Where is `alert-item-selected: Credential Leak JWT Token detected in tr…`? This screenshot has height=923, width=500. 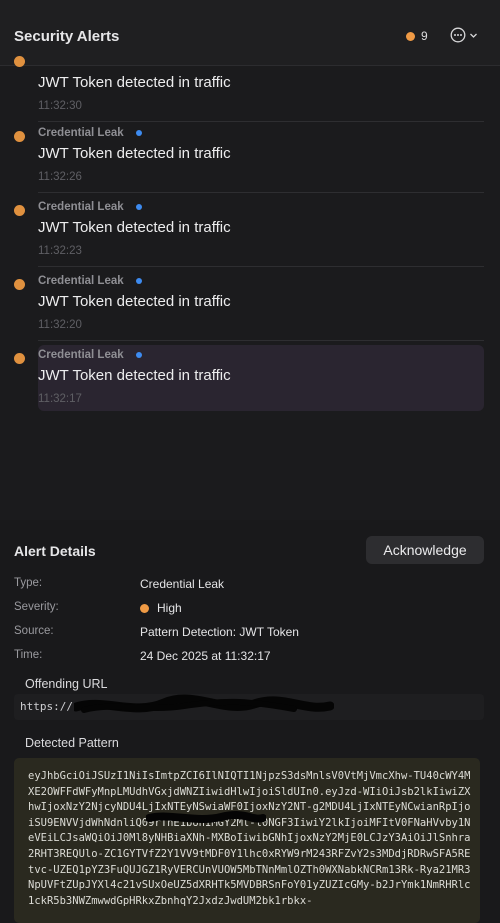 alert-item-selected: Credential Leak JWT Token detected in tr… is located at coordinates (249, 380).